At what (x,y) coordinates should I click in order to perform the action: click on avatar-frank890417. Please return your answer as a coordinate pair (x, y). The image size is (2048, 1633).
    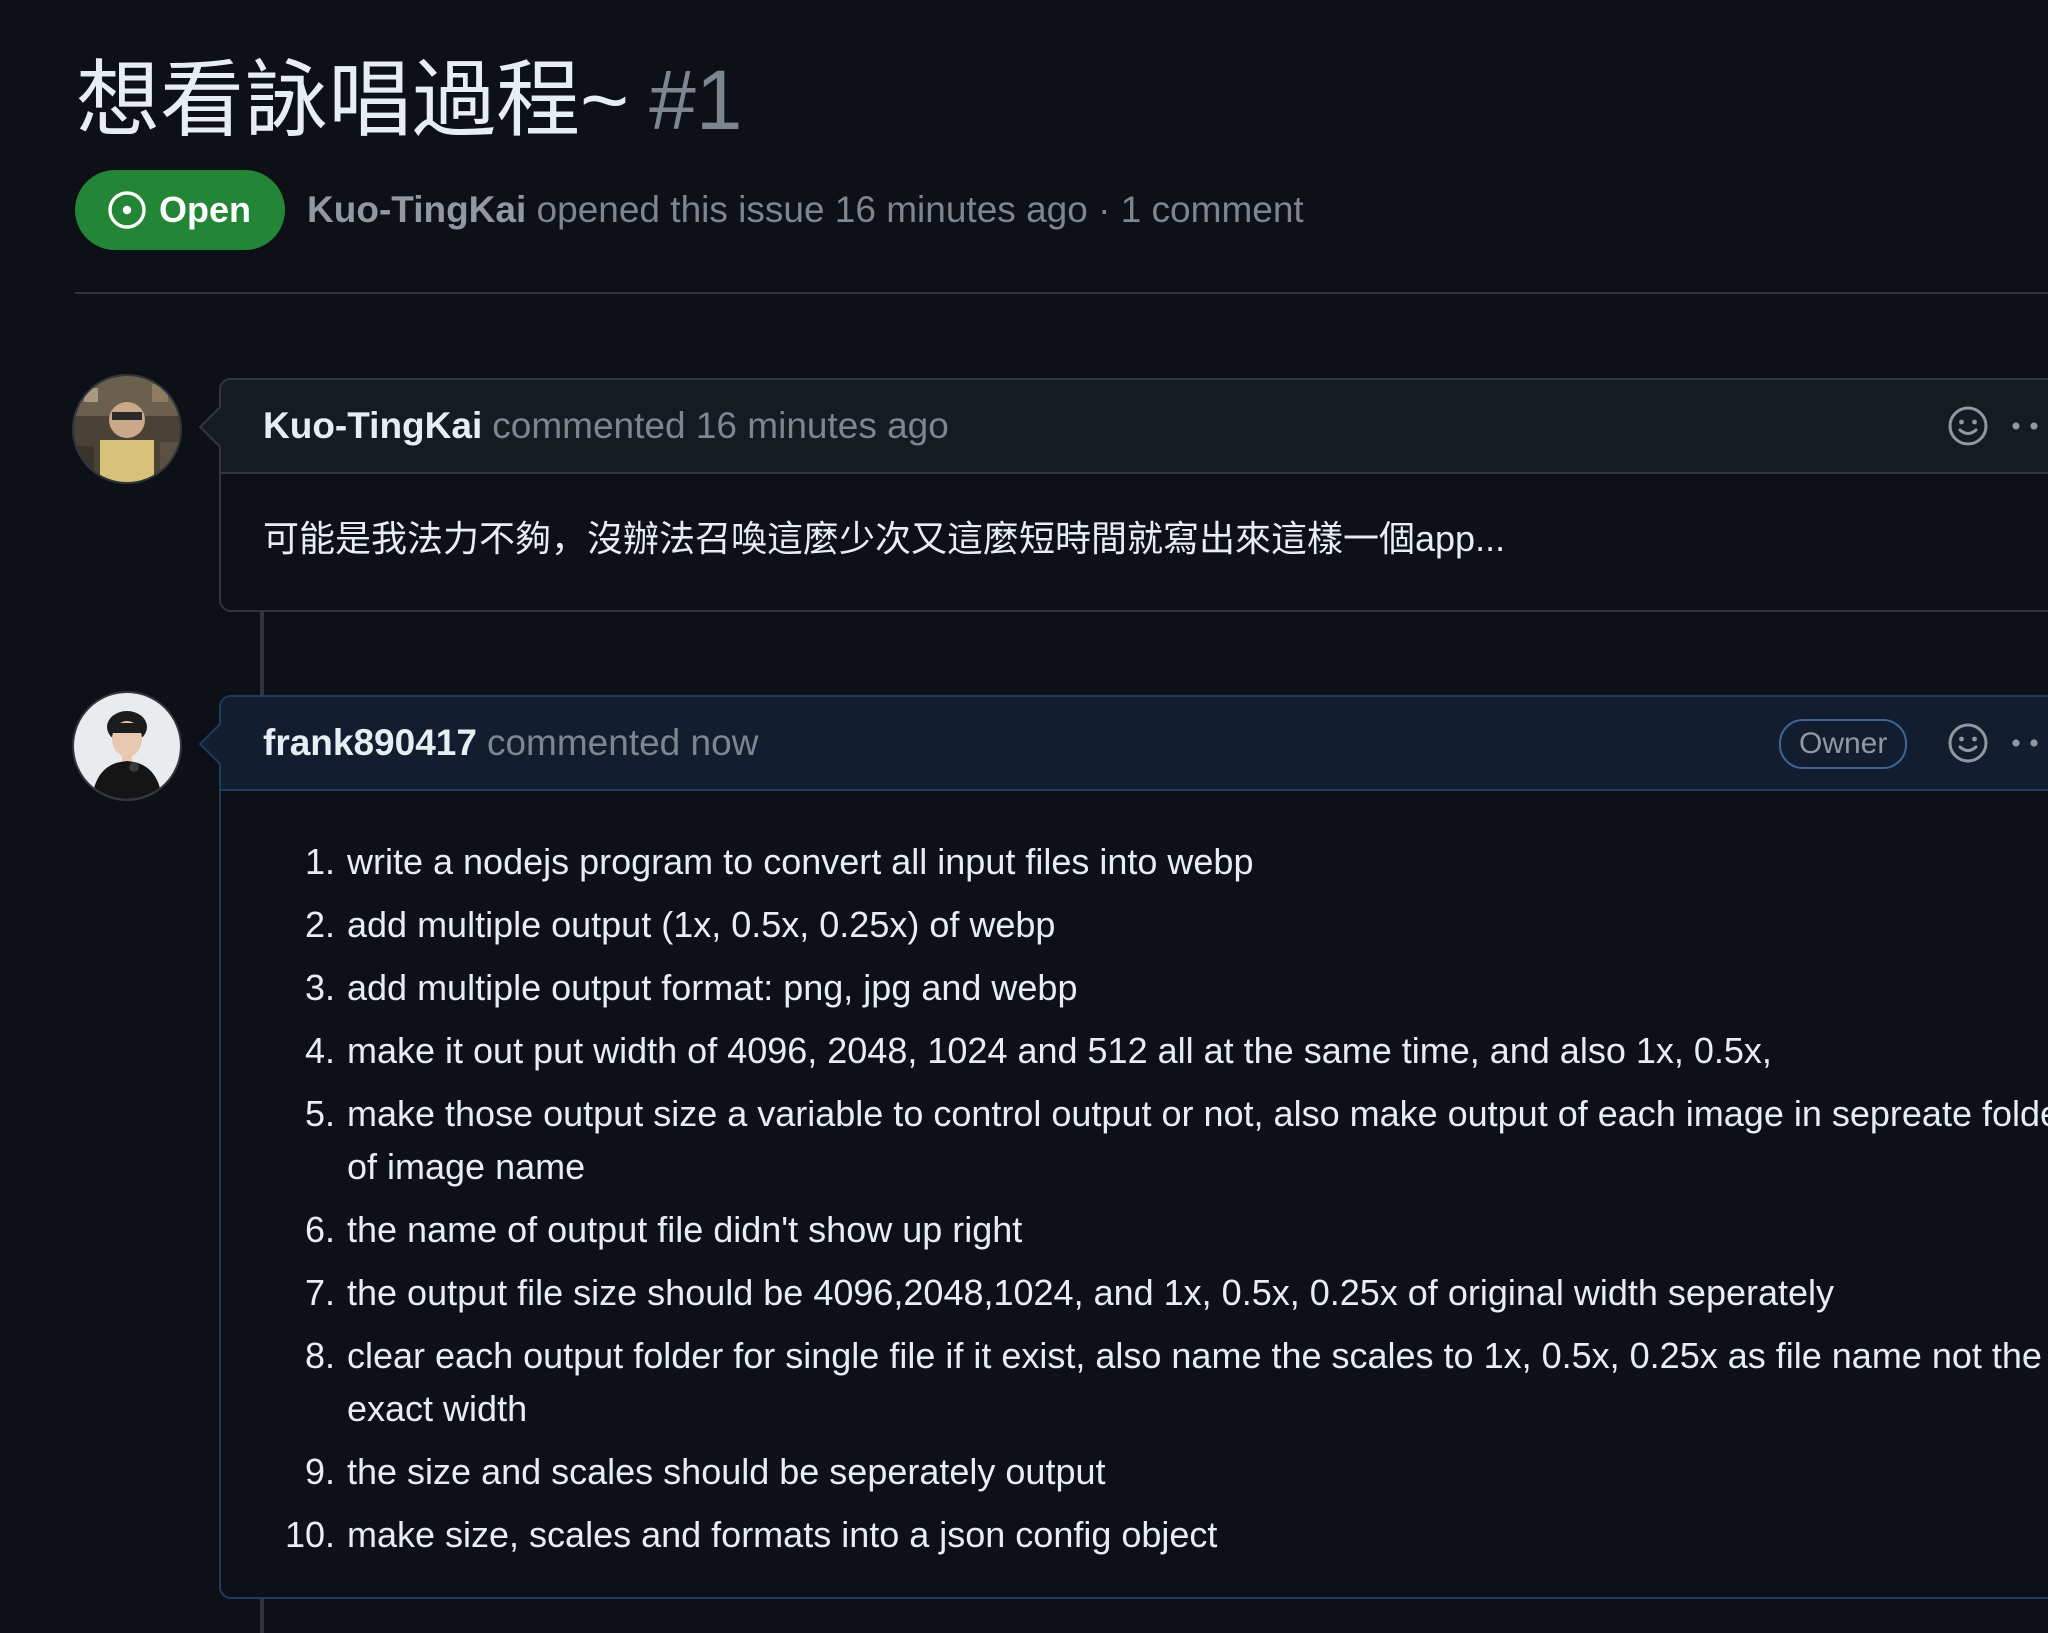
    Looking at the image, I should click on (127, 746).